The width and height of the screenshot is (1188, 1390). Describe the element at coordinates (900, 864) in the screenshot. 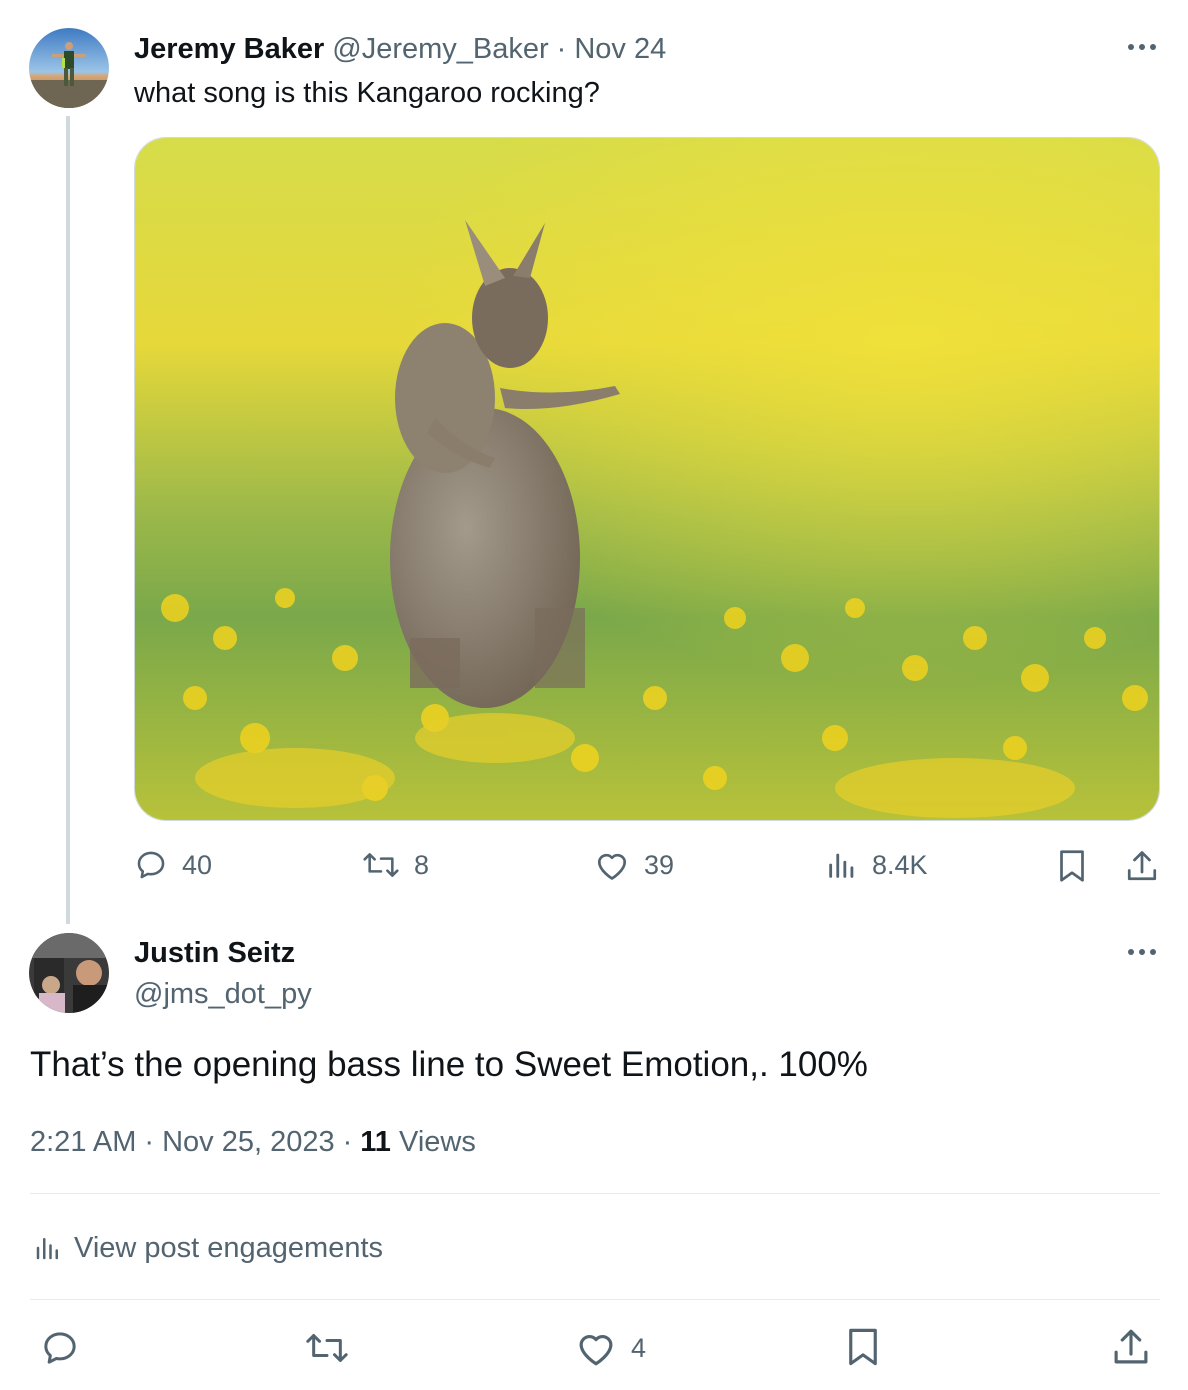

I see `views-count: 8.4K` at that location.